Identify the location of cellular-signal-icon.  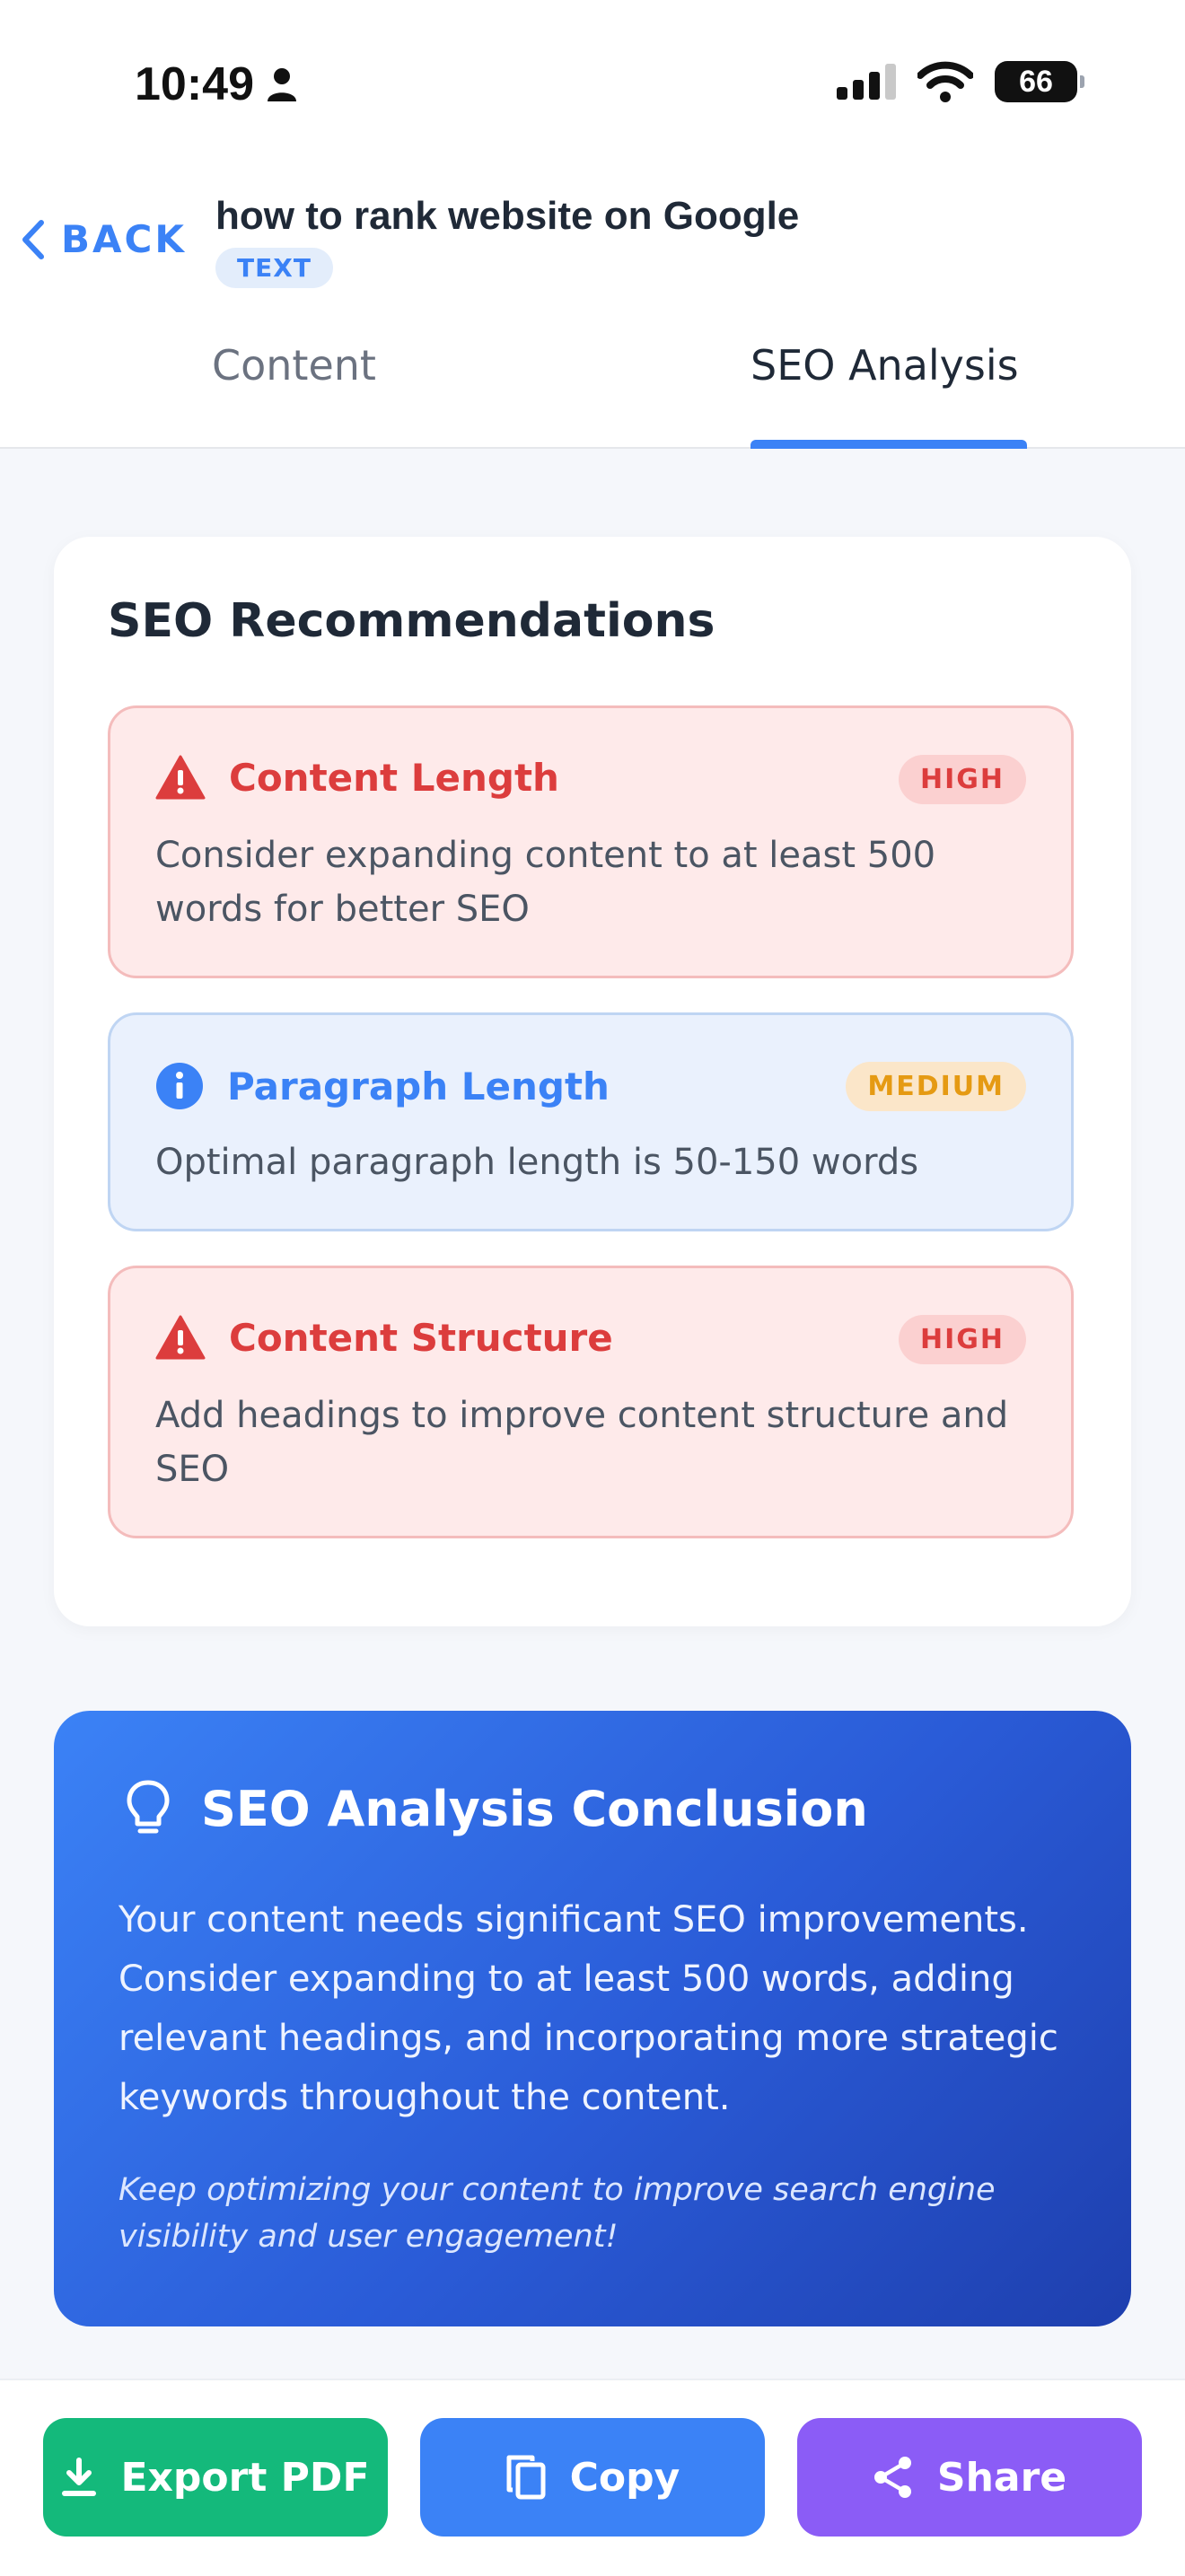
(866, 82).